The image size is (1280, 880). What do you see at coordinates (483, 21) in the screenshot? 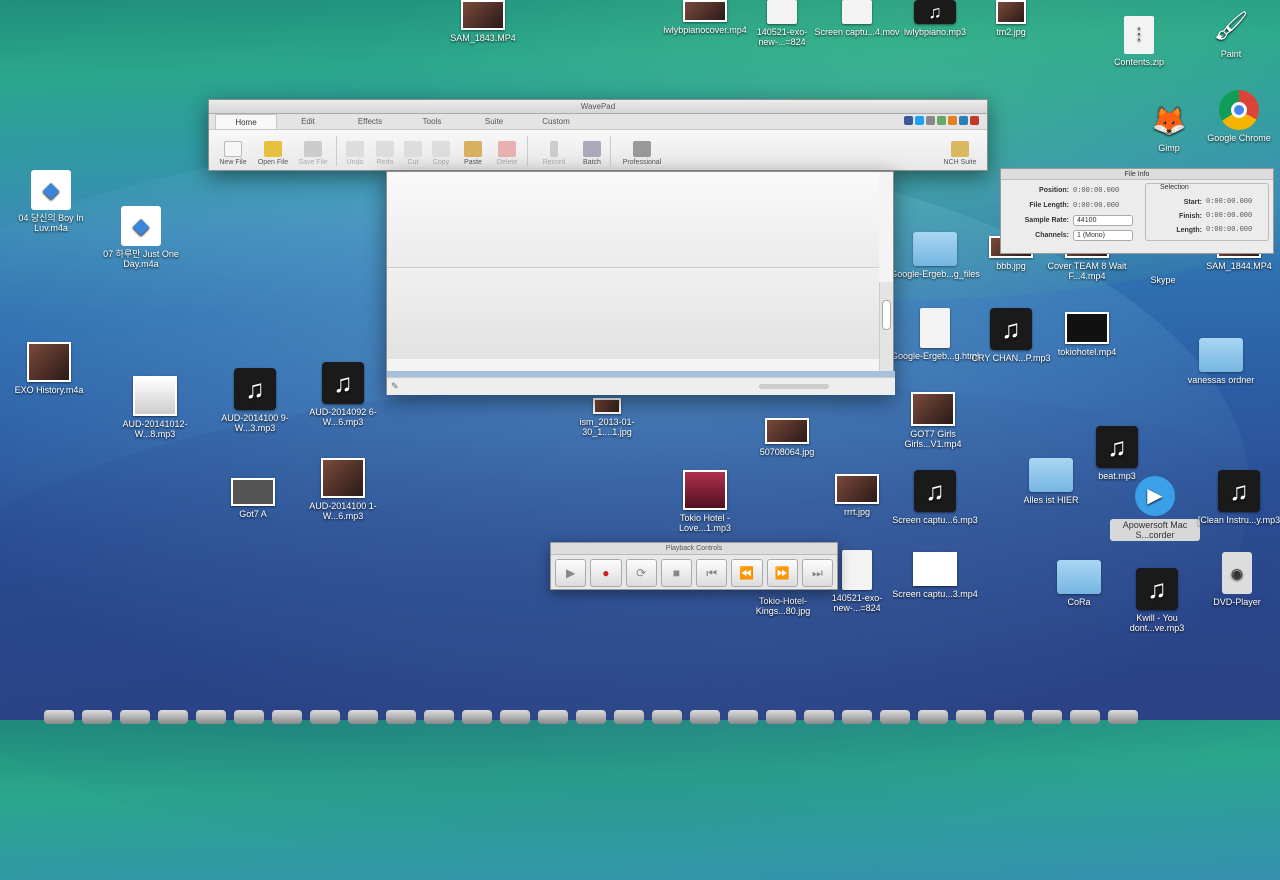
I see `desktop-icon: SAM_1843.MP4` at bounding box center [483, 21].